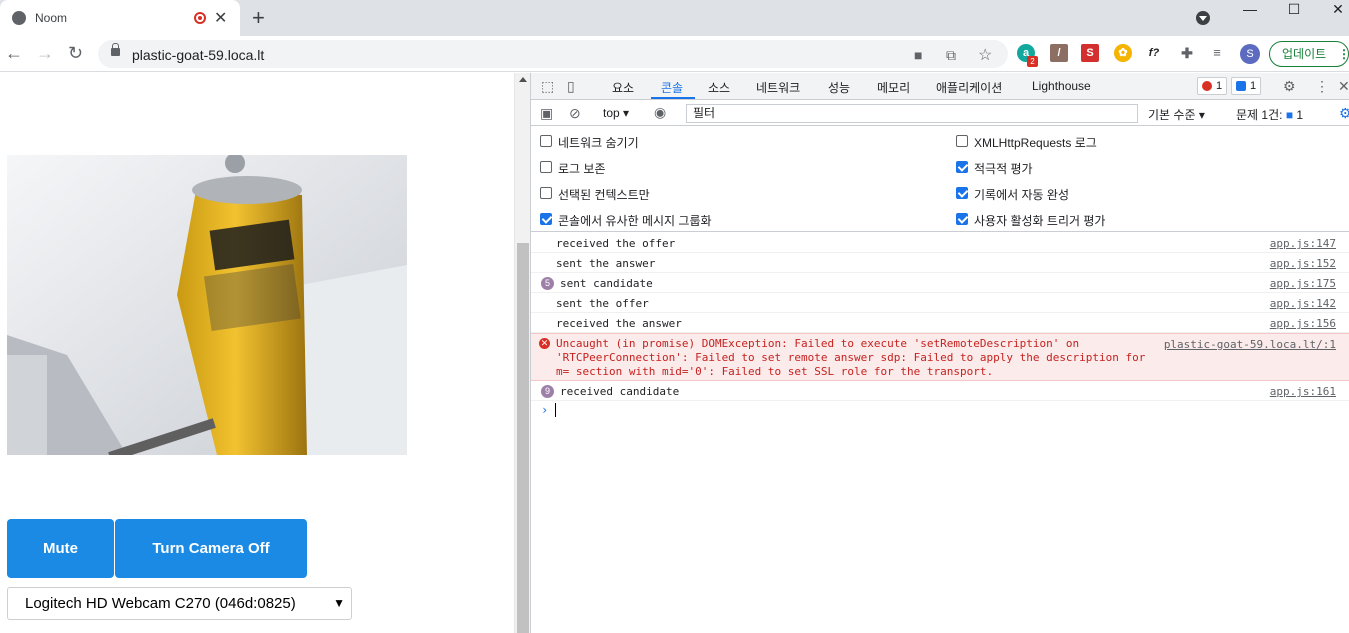 This screenshot has height=633, width=1349. Describe the element at coordinates (1035, 143) in the screenshot. I see `option-label: XMLHttpRequests 로그` at that location.